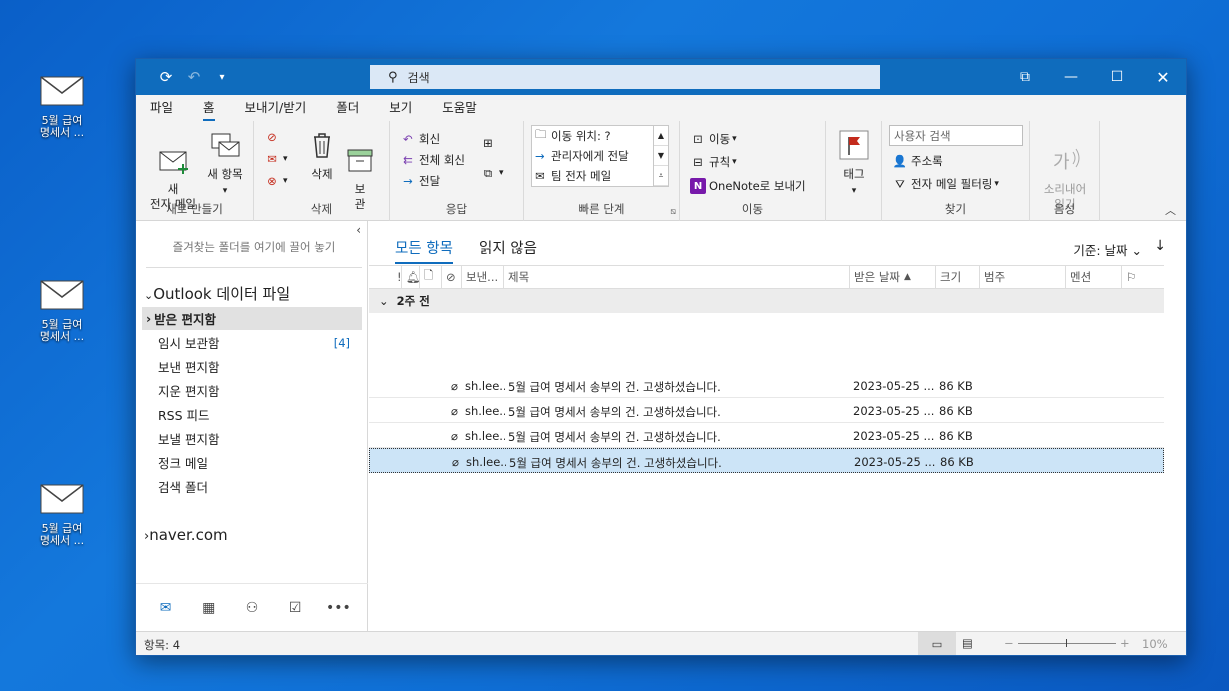  Describe the element at coordinates (600, 136) in the screenshot. I see `quick-step-move-to: 🗀 이동 위치: ?` at that location.